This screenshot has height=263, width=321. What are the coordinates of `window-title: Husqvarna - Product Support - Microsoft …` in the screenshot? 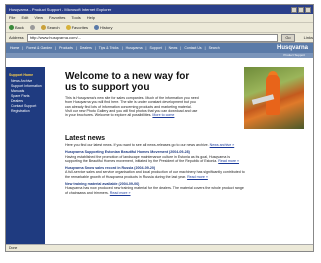 It's located at (60, 9).